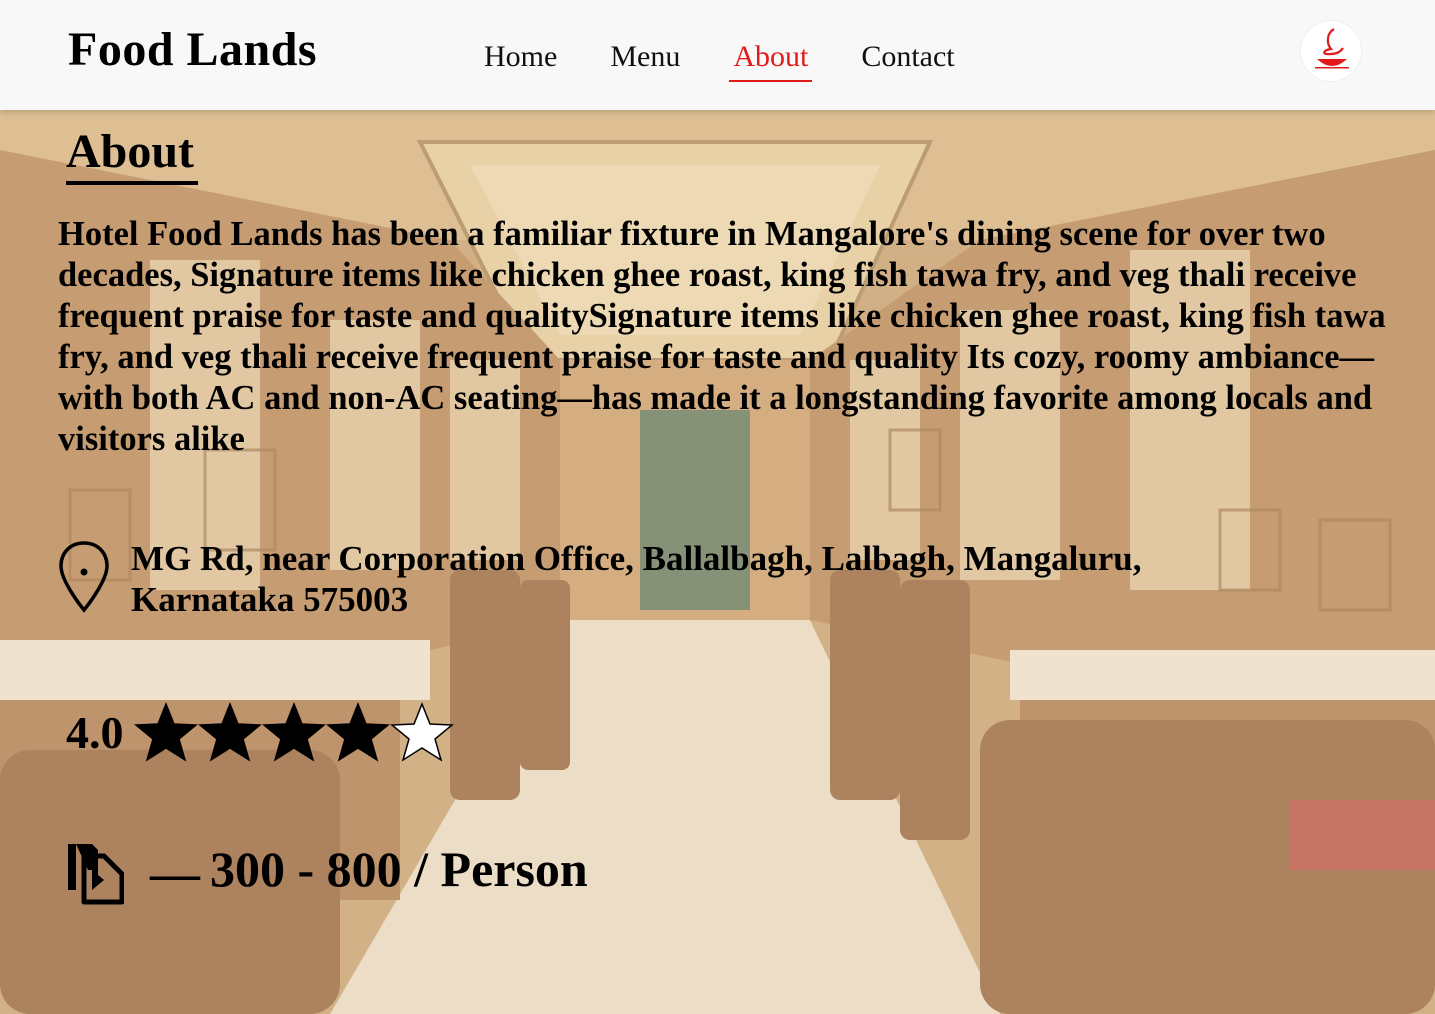 The image size is (1435, 1014). Describe the element at coordinates (84, 579) in the screenshot. I see `map-pin-icon` at that location.